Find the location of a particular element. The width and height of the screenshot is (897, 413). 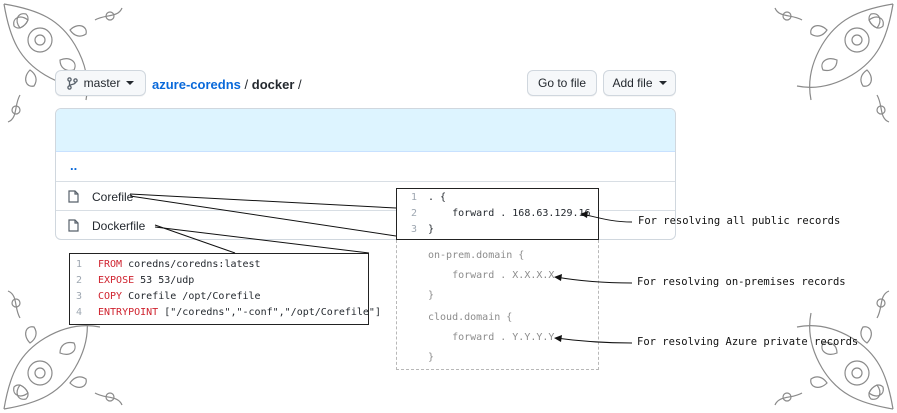

azure-arrow is located at coordinates (594, 340).